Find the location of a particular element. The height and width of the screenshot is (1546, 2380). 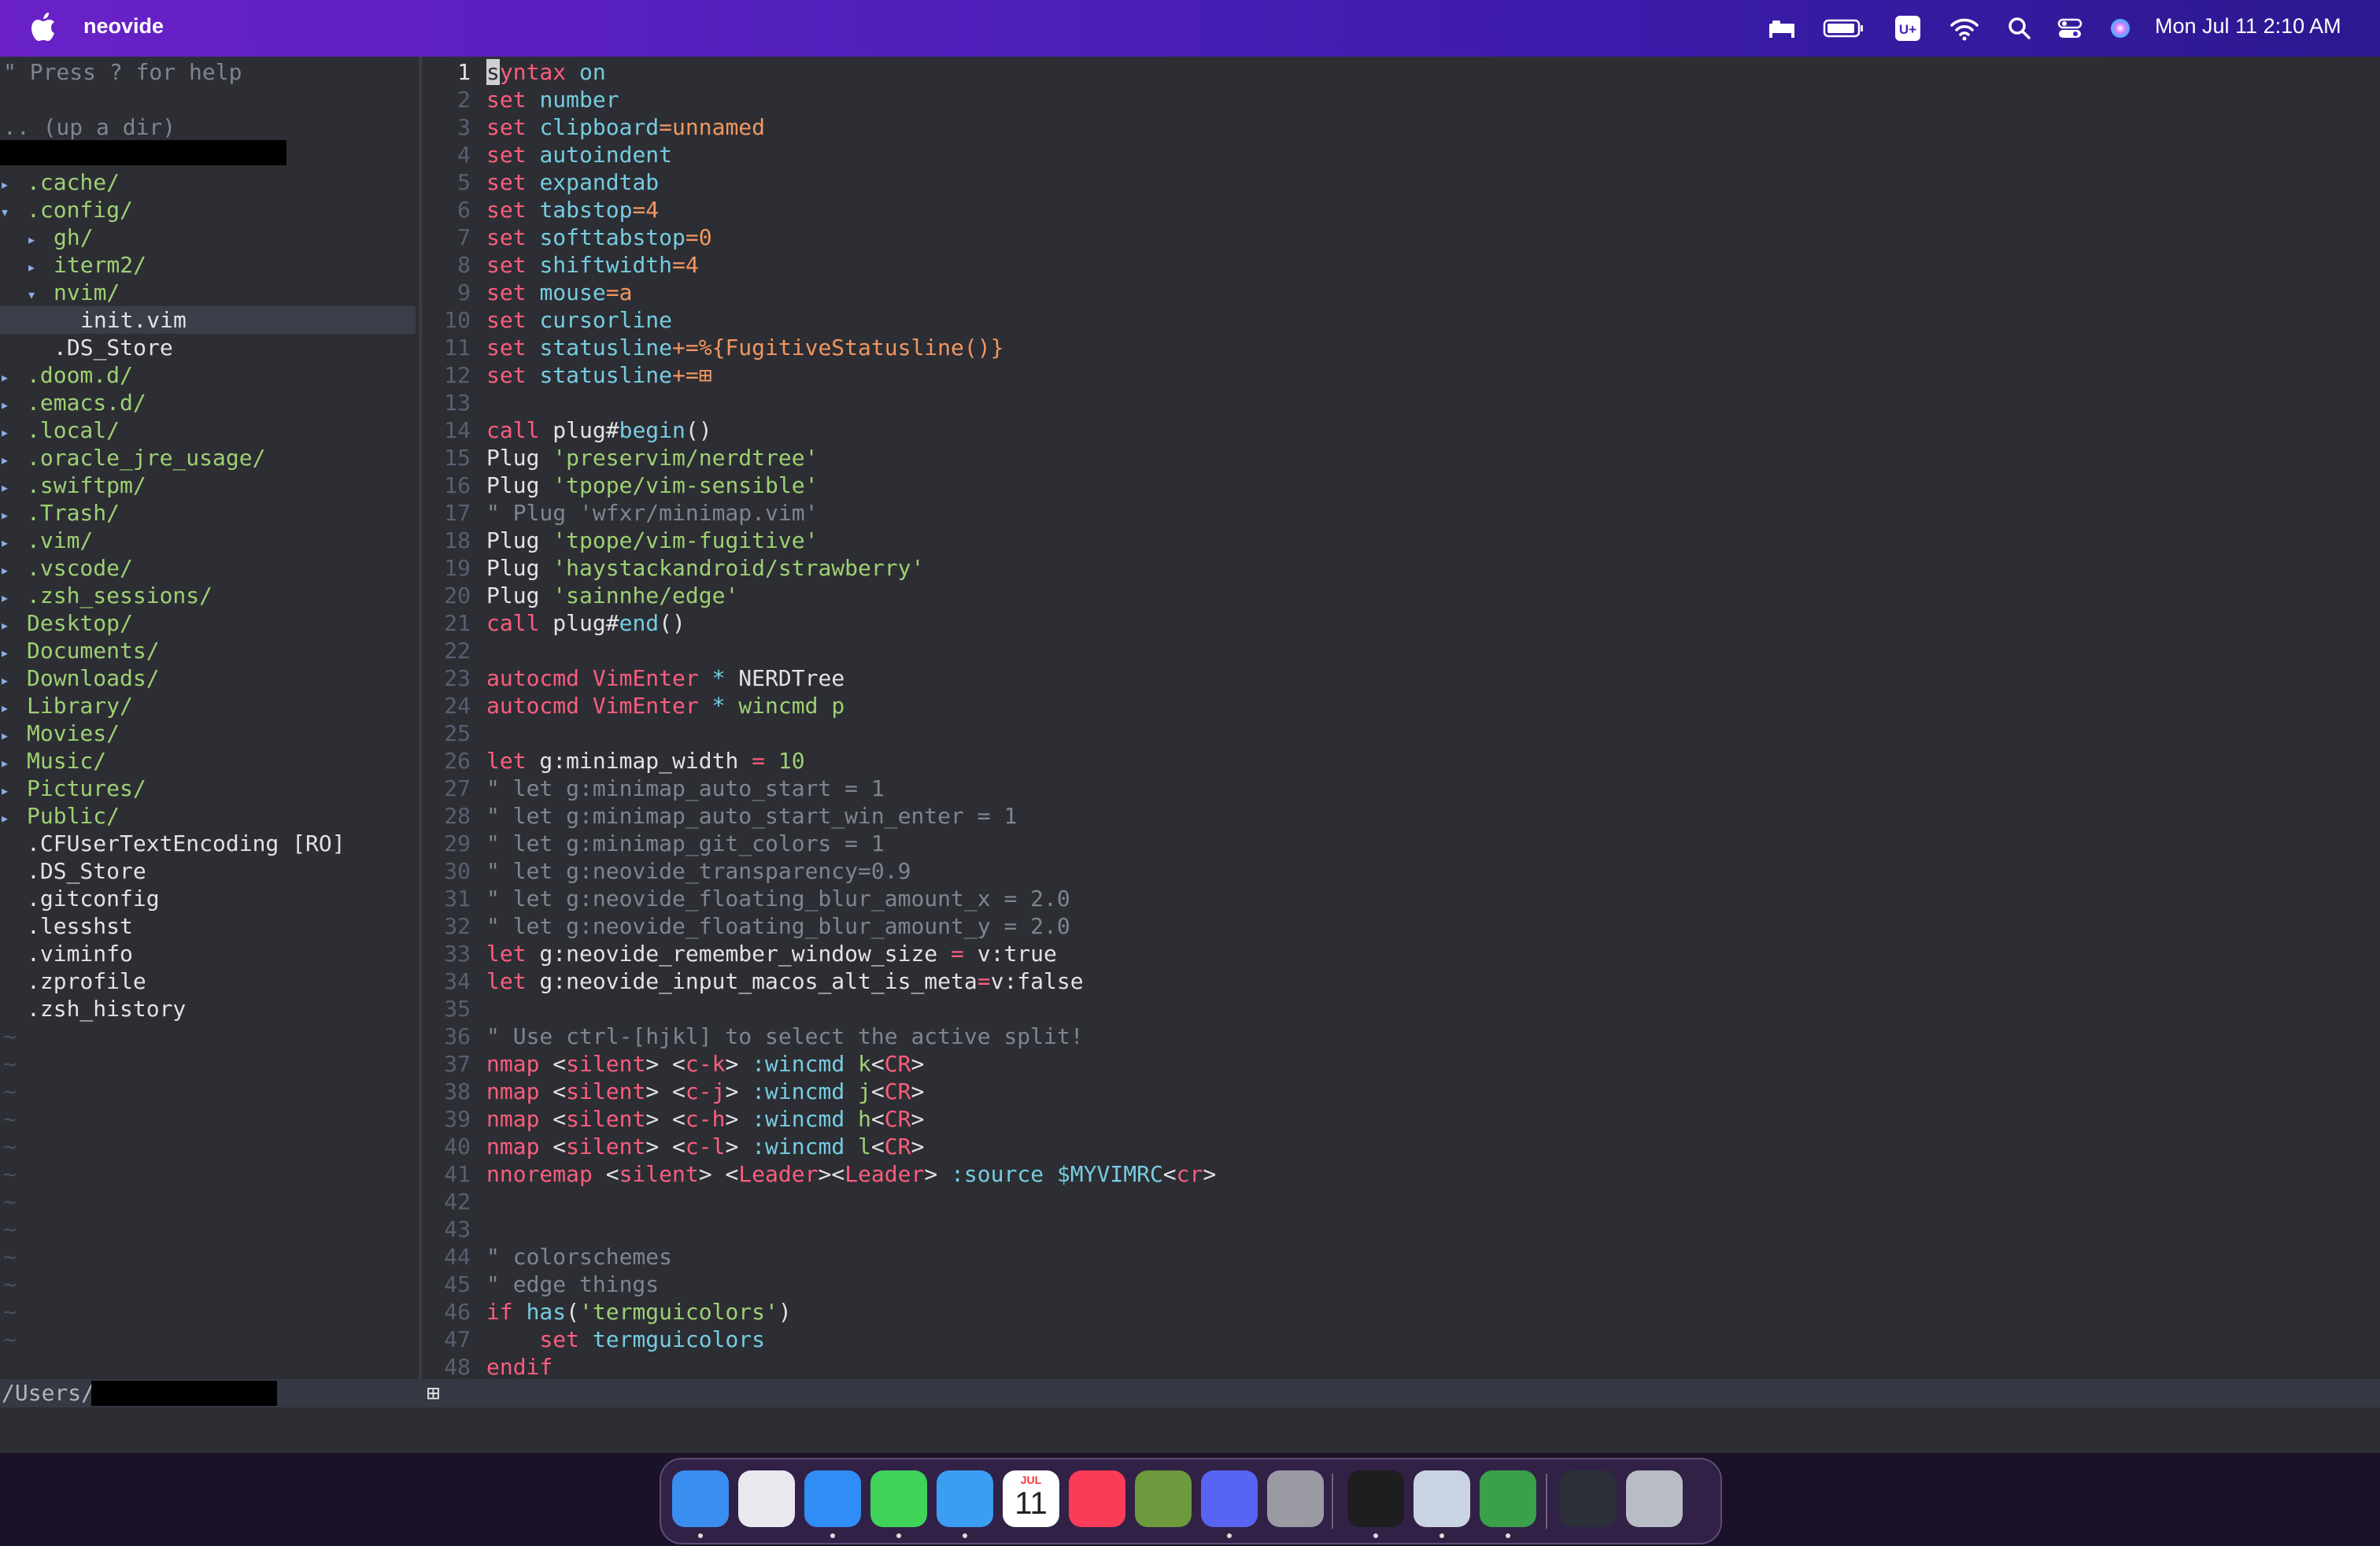

tree-item-dir: ▸ Pictures/ is located at coordinates (208, 789).